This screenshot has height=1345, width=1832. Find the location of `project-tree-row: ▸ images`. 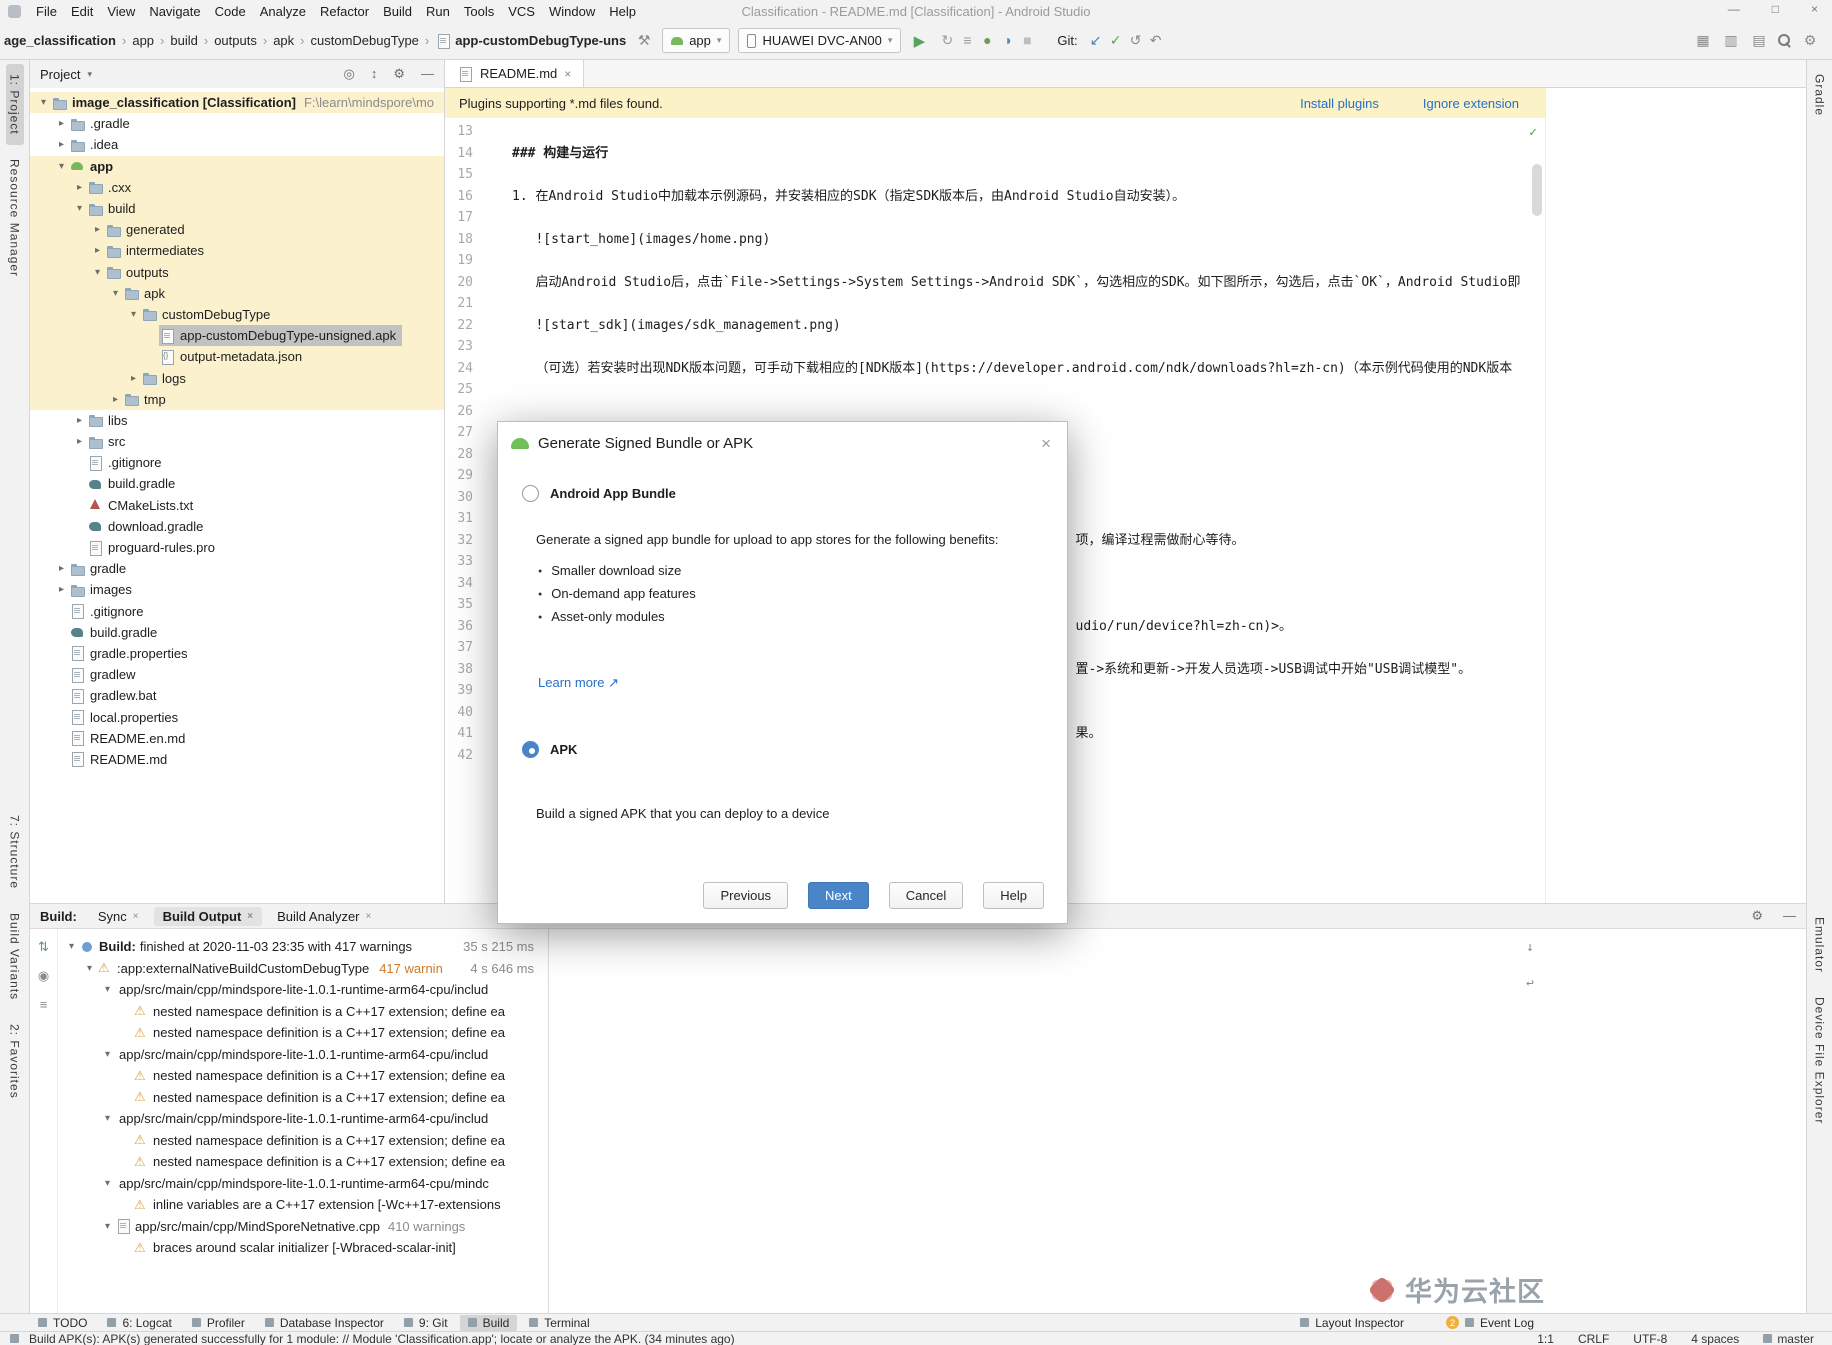

project-tree-row: ▸ images is located at coordinates (237, 589).